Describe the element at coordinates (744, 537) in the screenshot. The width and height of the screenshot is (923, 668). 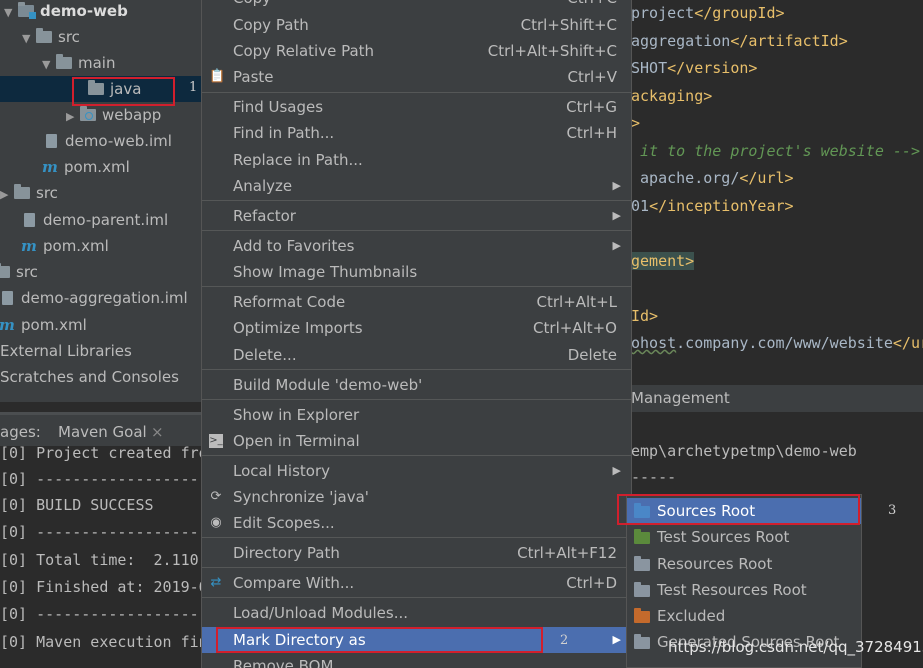
I see `submenu-item-test-sources-root: Test Sources Root` at that location.